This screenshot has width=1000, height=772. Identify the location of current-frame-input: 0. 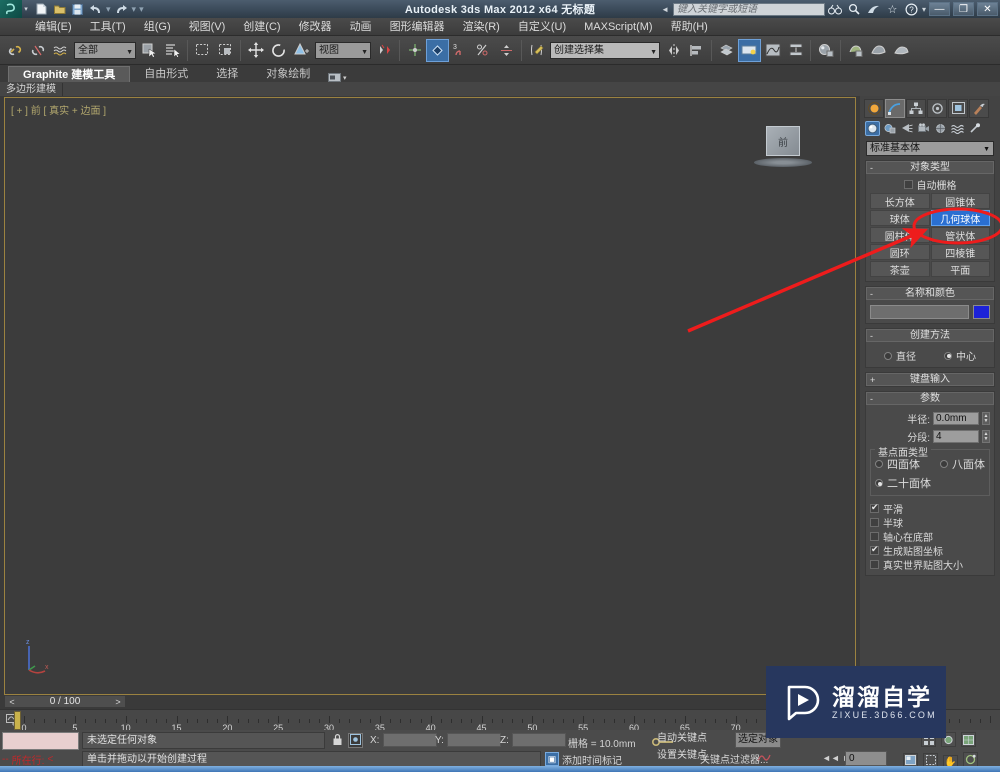
(866, 758).